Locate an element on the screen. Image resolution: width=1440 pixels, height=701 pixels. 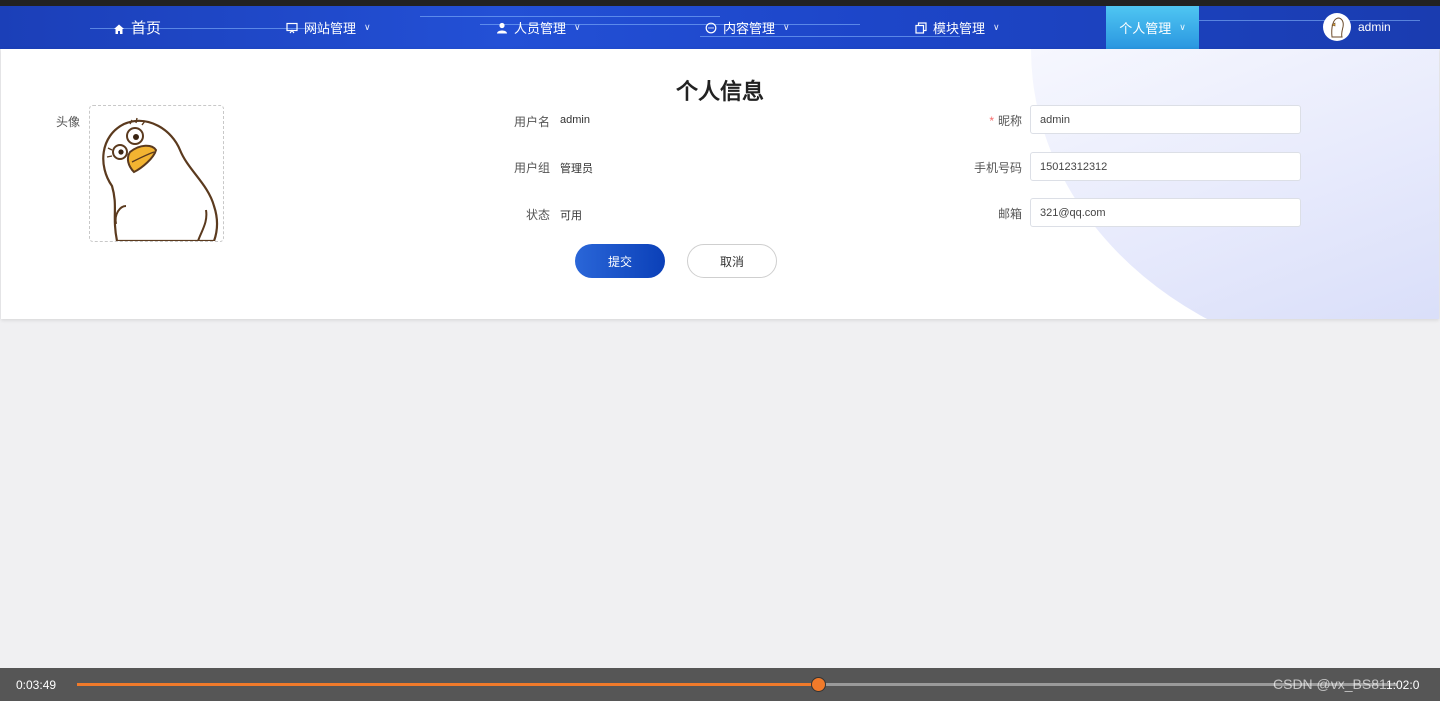
nav-module-management: 模块管理 ∨ is located at coordinates (957, 27).